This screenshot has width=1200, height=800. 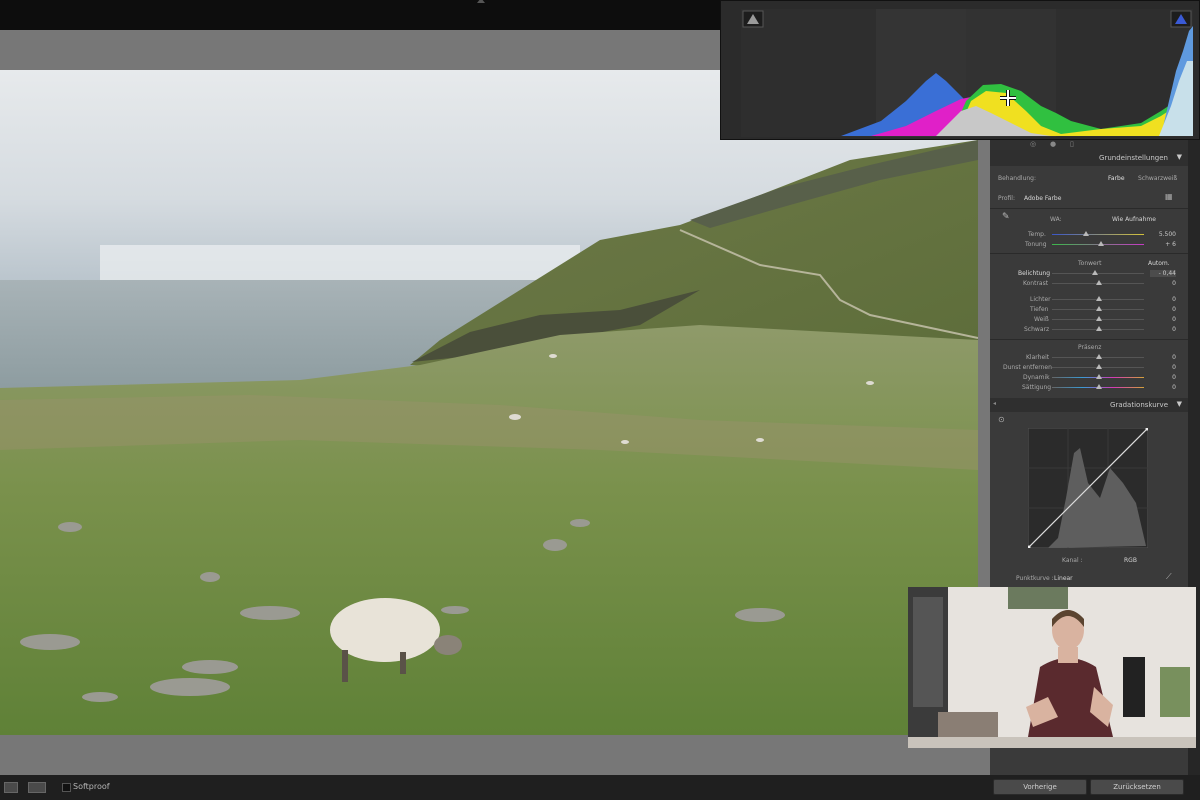 What do you see at coordinates (1036, 377) in the screenshot?
I see `vibrance-label: Dynamik` at bounding box center [1036, 377].